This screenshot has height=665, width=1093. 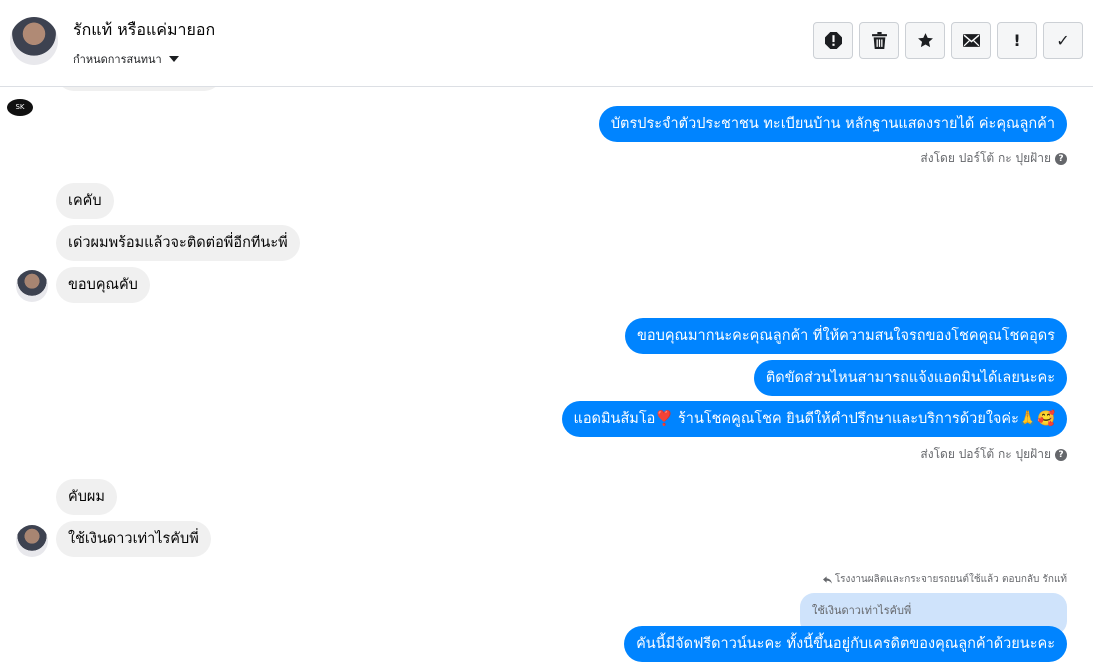 I want to click on mark-spam-button, so click(x=833, y=40).